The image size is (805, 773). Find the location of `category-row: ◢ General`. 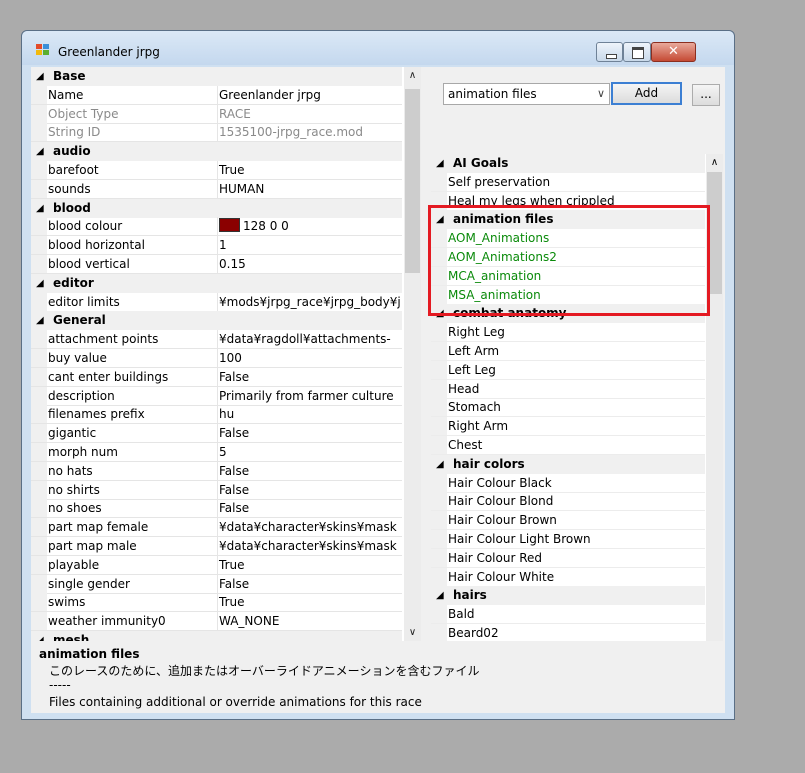

category-row: ◢ General is located at coordinates (216, 321).